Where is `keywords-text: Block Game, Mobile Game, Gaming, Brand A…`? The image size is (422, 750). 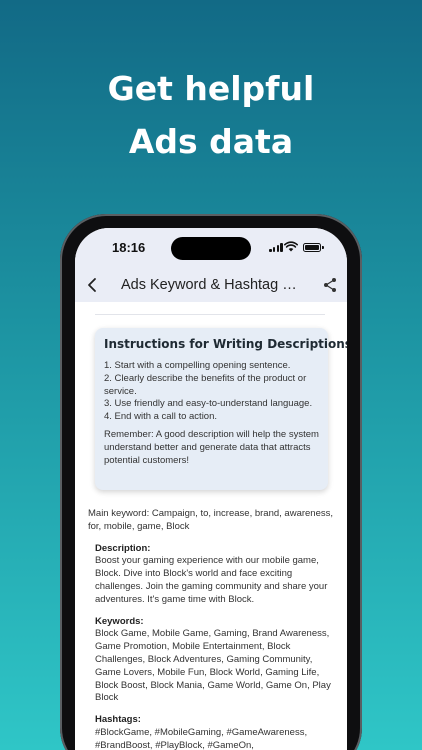
keywords-text: Block Game, Mobile Game, Gaming, Brand A… is located at coordinates (213, 666).